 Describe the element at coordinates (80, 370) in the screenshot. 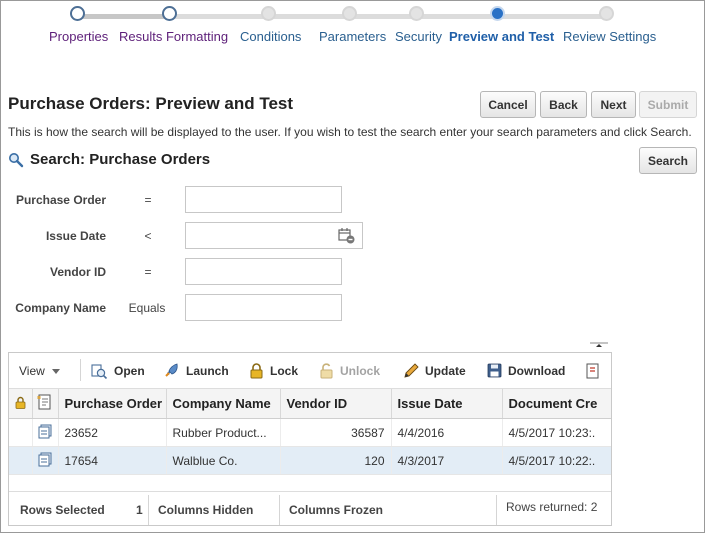

I see `toolbar-separator` at that location.